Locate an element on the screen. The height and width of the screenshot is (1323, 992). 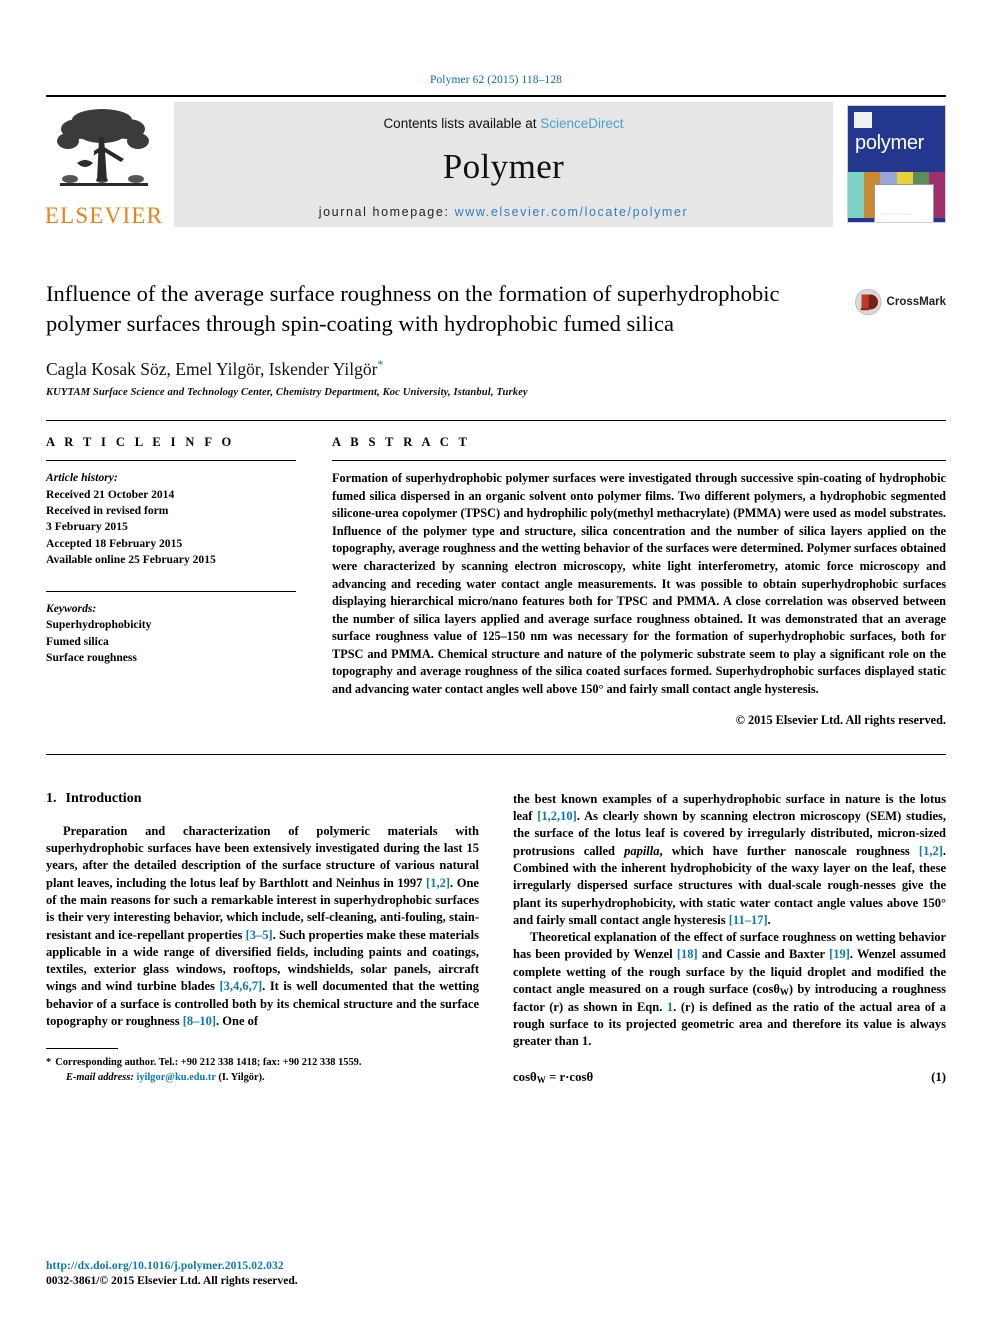
cover-elsevier-mark is located at coordinates (863, 120).